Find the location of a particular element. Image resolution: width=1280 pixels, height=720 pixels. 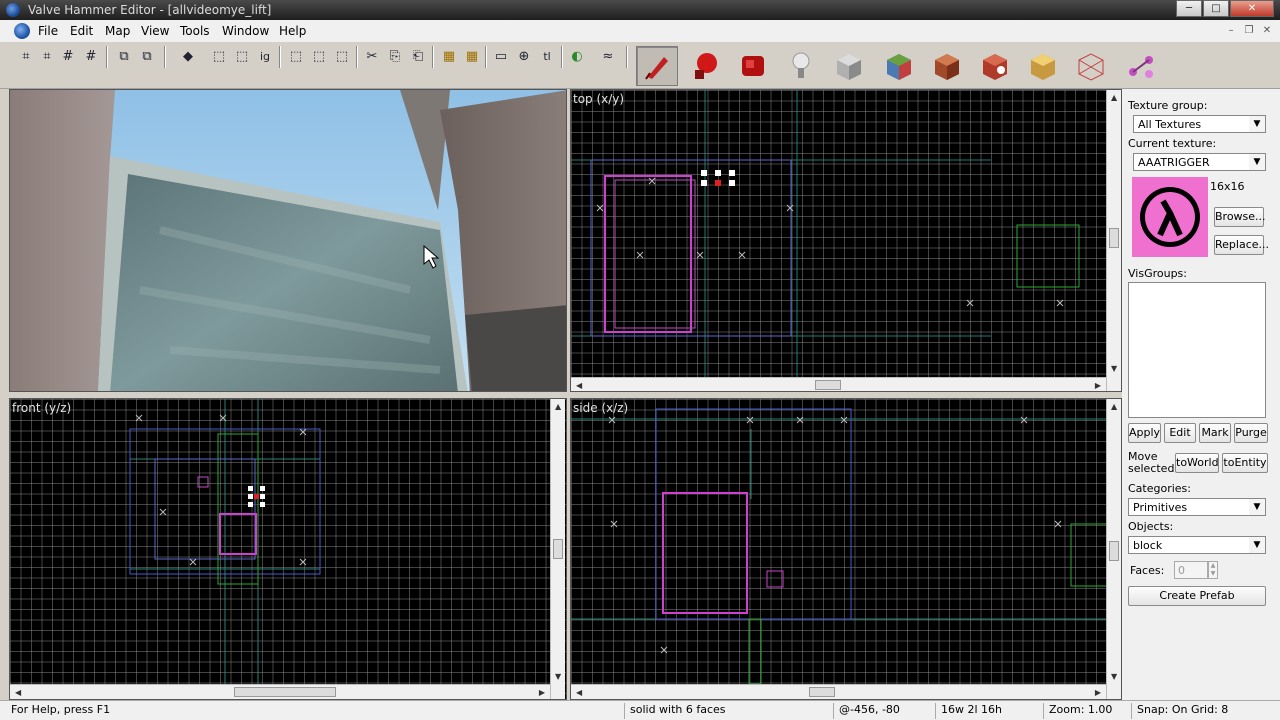

front-viewport-hscroll: ◀ ▶ is located at coordinates (280, 691).